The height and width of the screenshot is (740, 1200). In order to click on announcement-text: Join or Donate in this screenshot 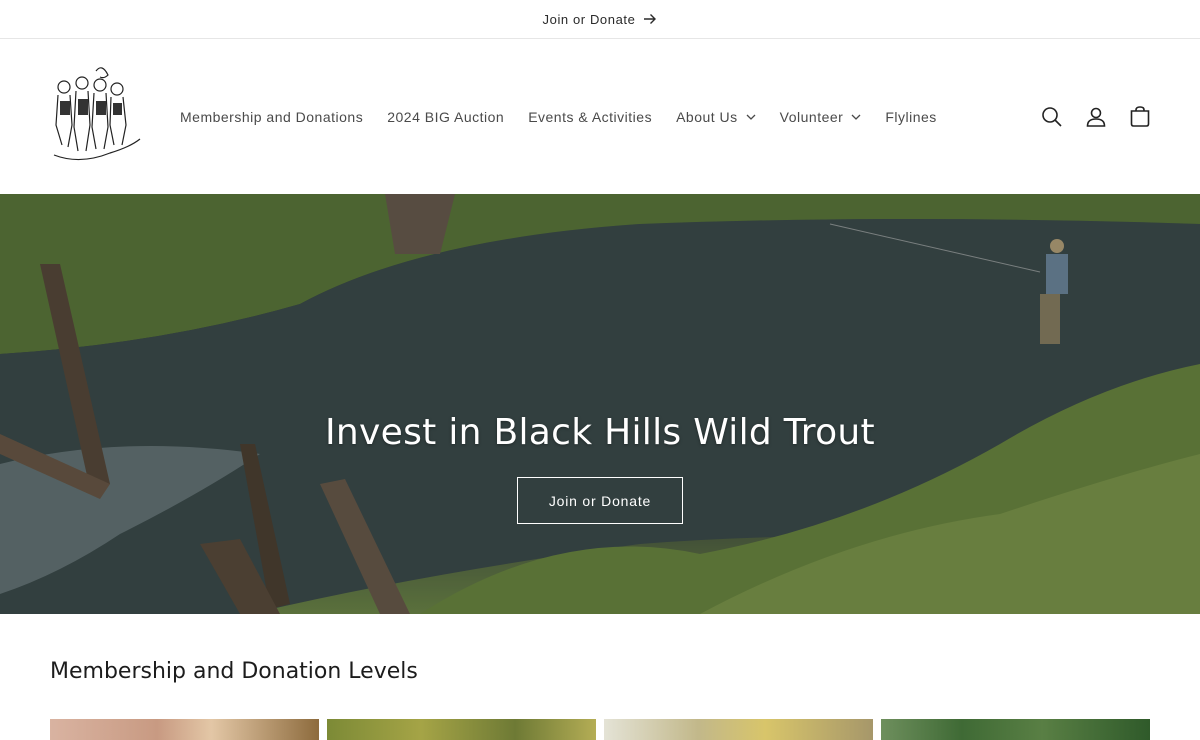, I will do `click(589, 19)`.